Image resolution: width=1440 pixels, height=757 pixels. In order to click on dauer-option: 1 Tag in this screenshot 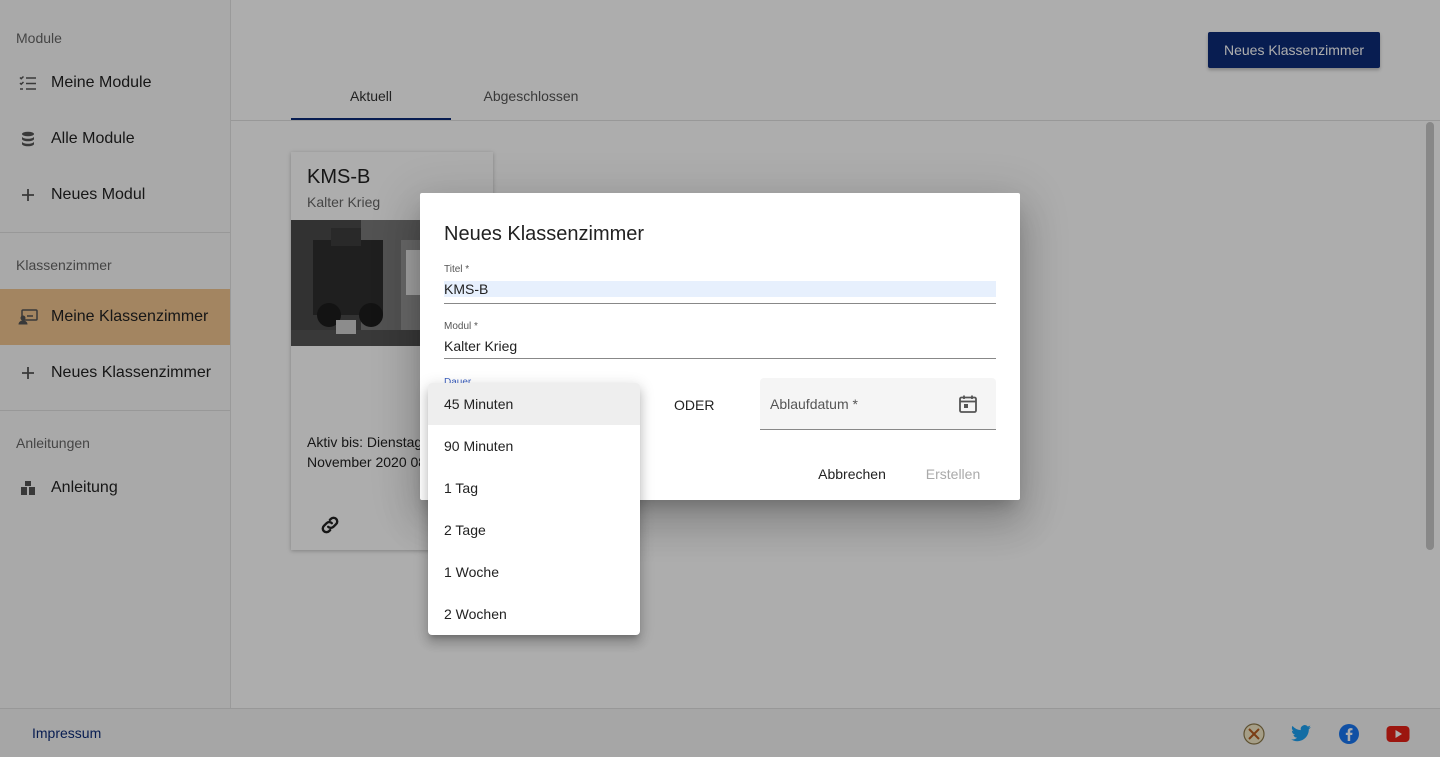, I will do `click(534, 488)`.